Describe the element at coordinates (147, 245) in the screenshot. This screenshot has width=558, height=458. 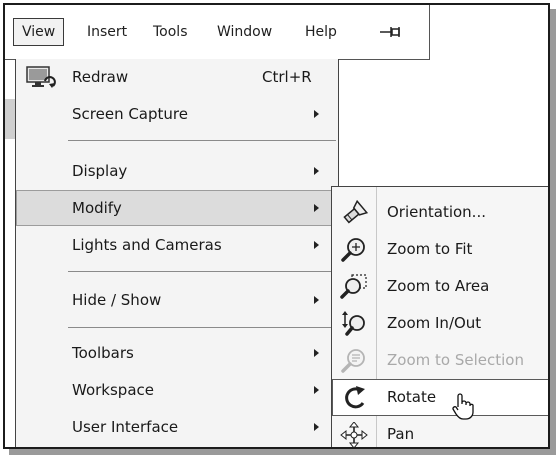
I see `menu-item-label: Lights and Cameras` at that location.